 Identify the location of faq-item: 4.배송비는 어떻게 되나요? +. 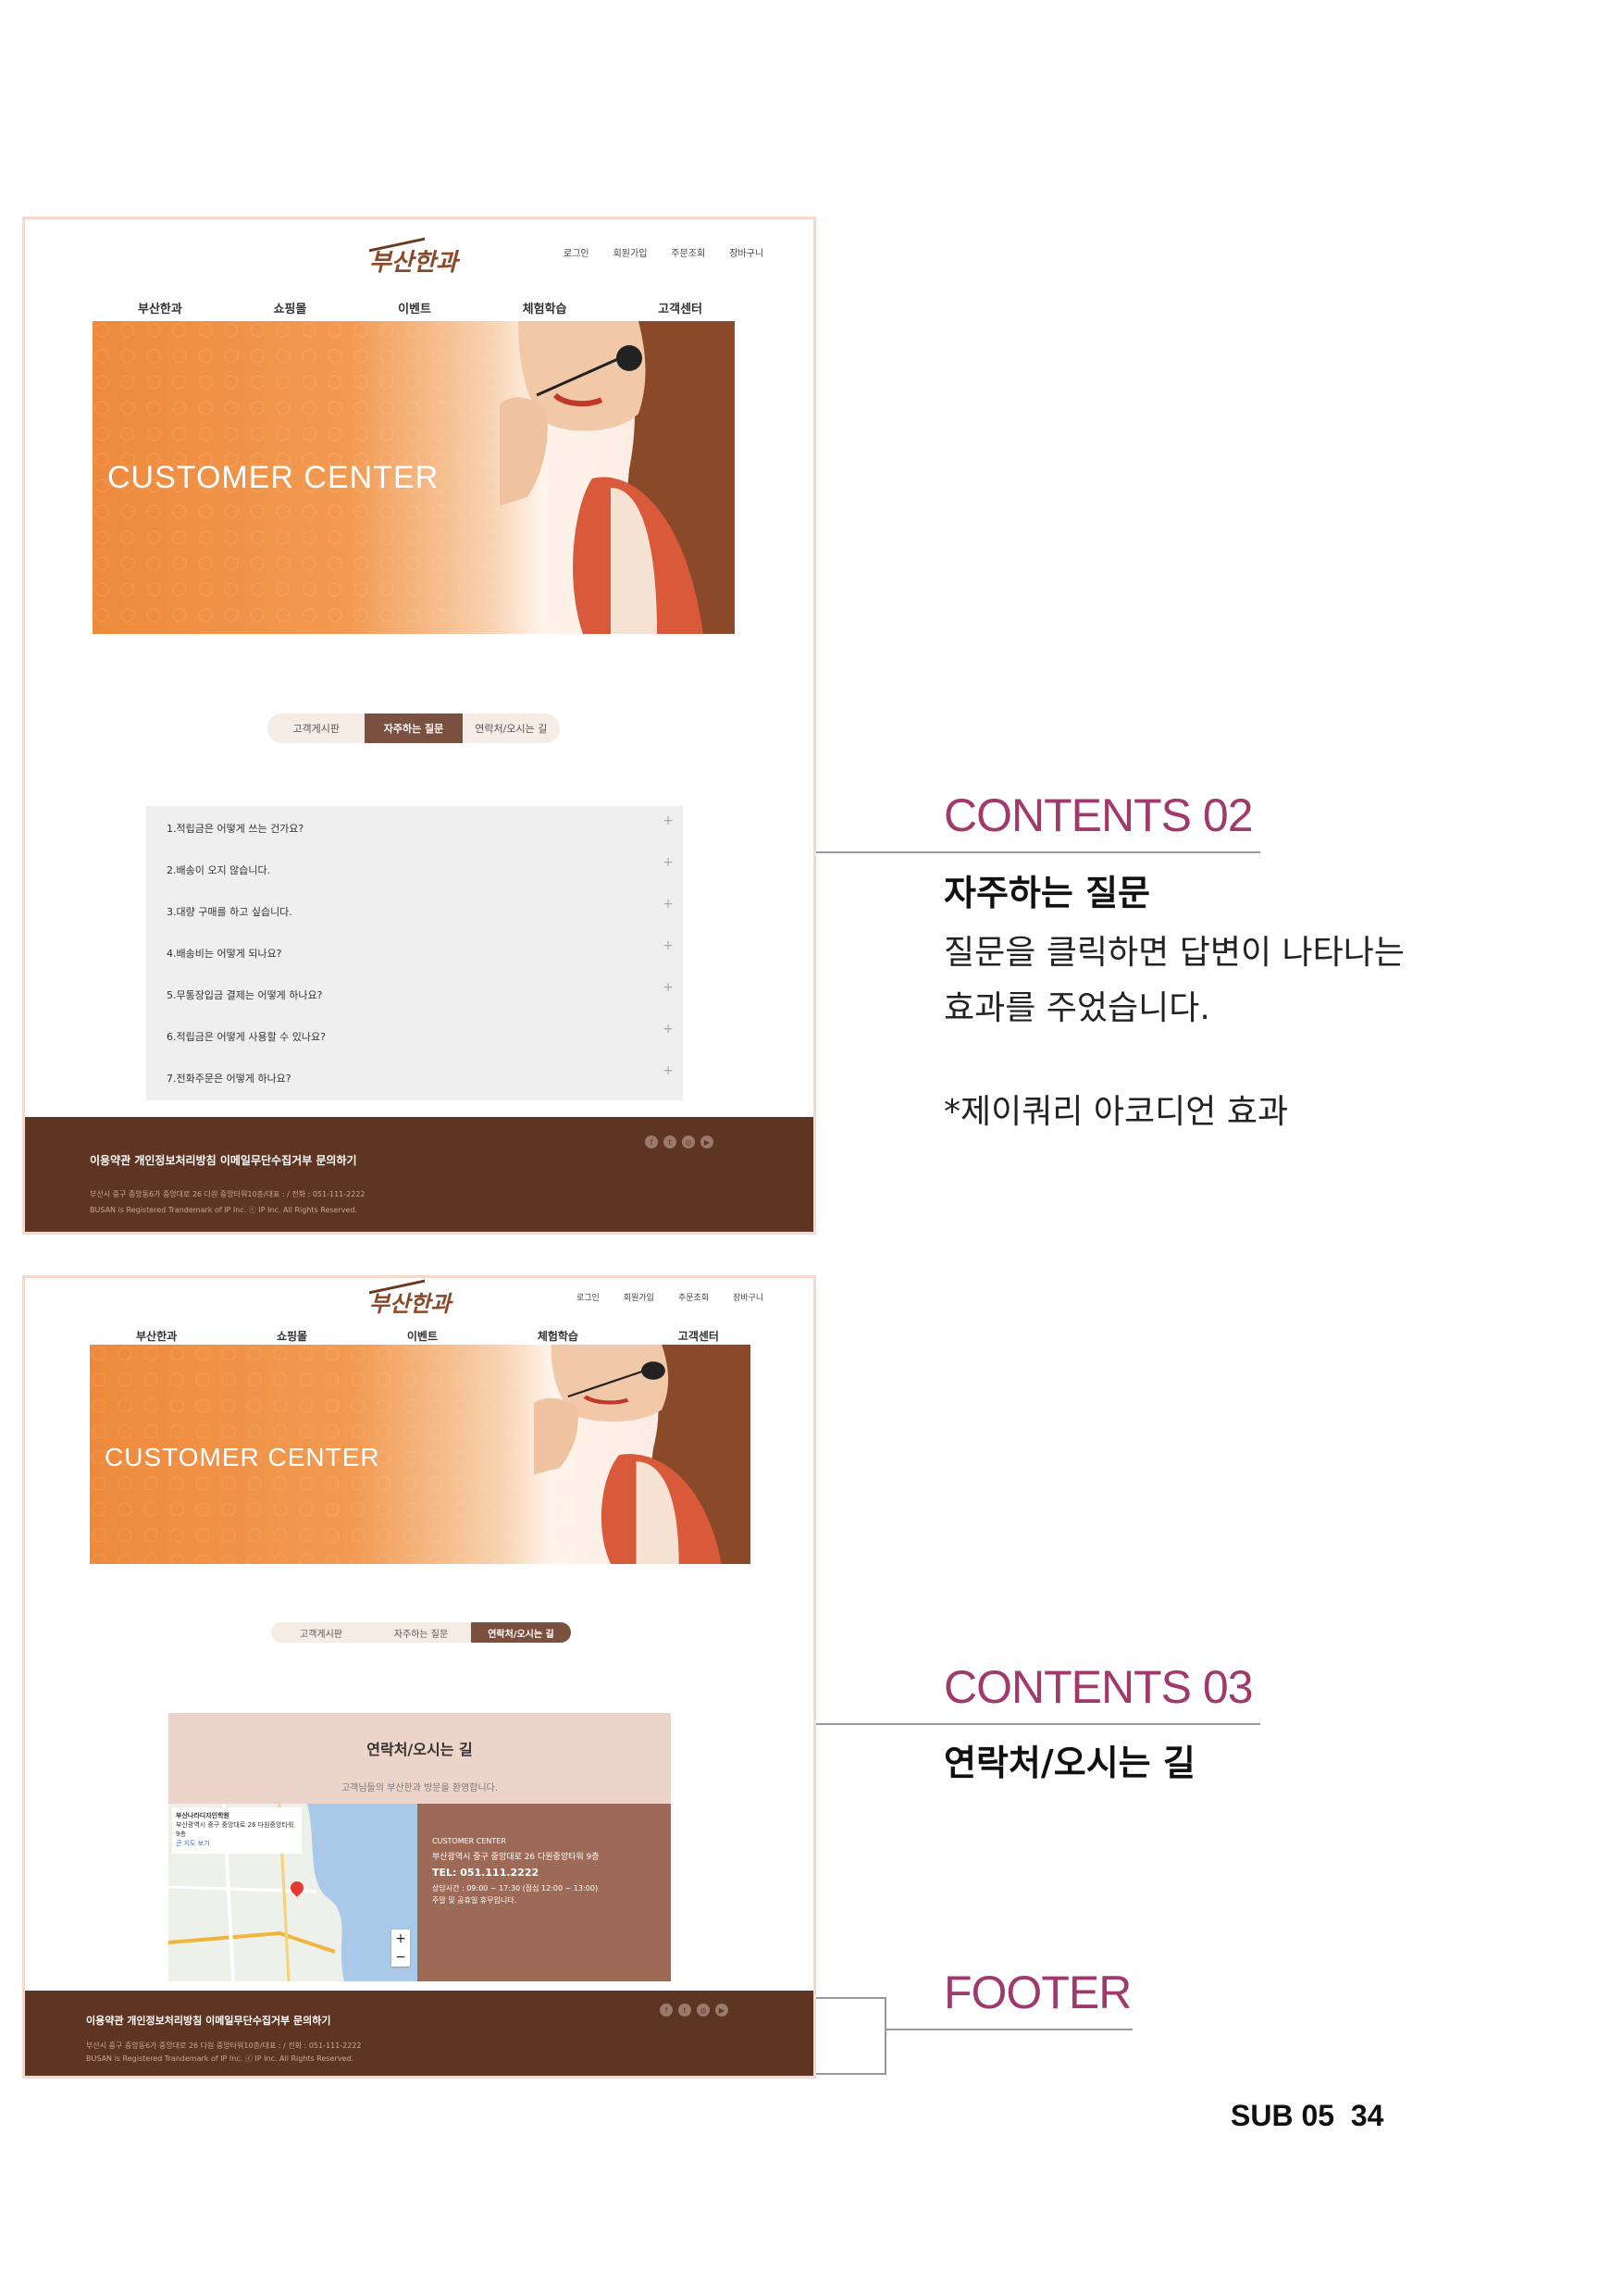
(420, 949).